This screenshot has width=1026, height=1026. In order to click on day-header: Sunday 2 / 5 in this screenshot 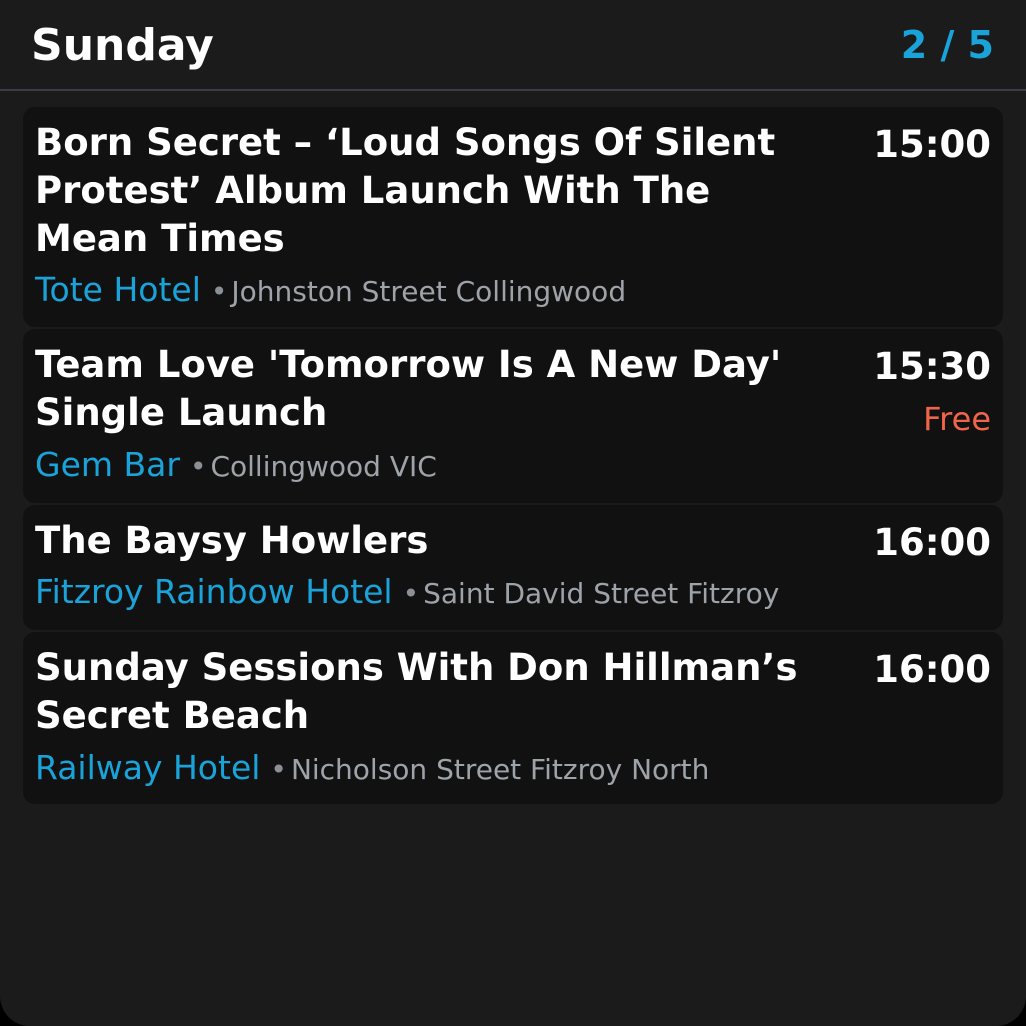, I will do `click(513, 45)`.